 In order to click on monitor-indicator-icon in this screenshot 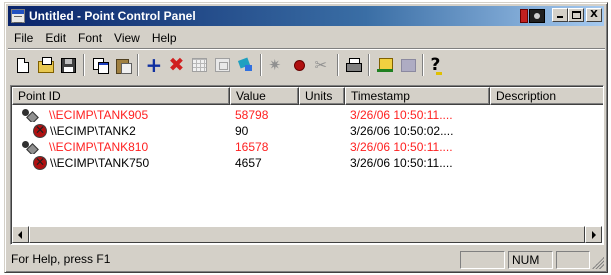, I will do `click(537, 16)`.